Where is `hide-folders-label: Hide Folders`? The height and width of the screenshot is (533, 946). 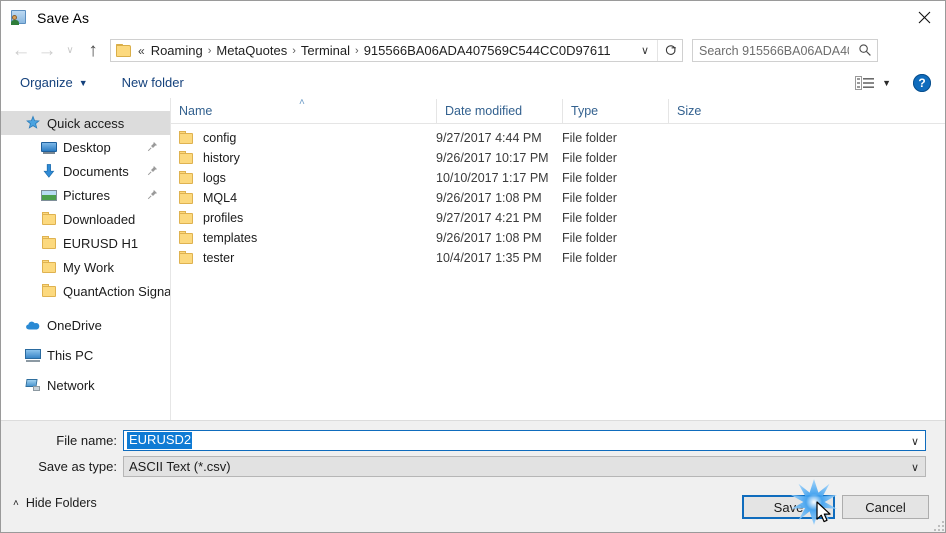 hide-folders-label: Hide Folders is located at coordinates (61, 503).